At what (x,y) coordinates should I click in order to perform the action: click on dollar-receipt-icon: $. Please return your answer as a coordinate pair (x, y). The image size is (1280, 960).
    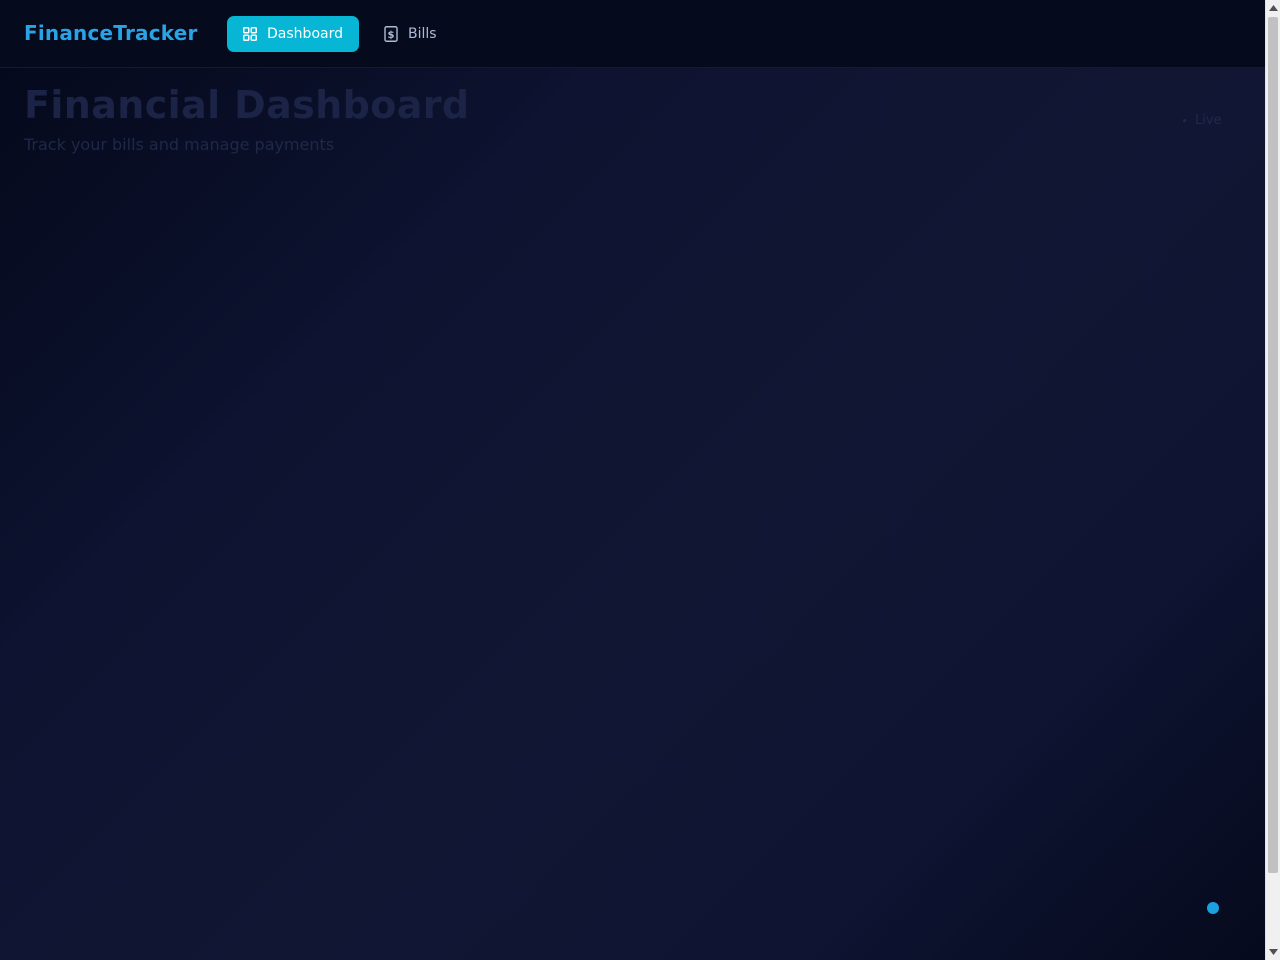
    Looking at the image, I should click on (391, 34).